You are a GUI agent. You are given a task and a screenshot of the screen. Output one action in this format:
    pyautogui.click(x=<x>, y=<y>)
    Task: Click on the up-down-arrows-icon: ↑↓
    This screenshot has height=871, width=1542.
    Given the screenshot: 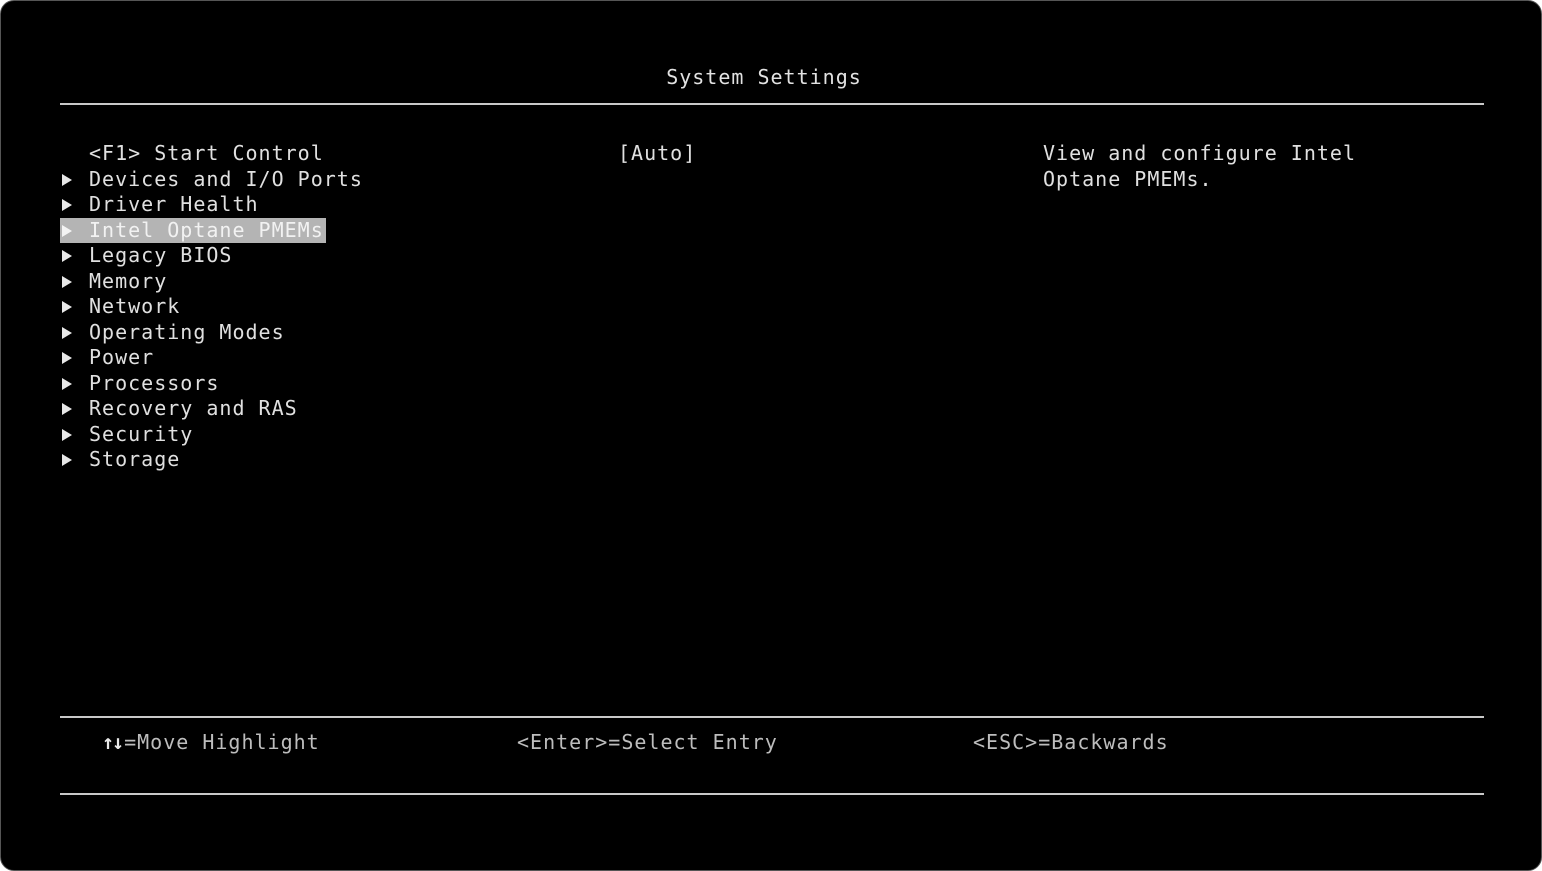 What is the action you would take?
    pyautogui.click(x=113, y=742)
    